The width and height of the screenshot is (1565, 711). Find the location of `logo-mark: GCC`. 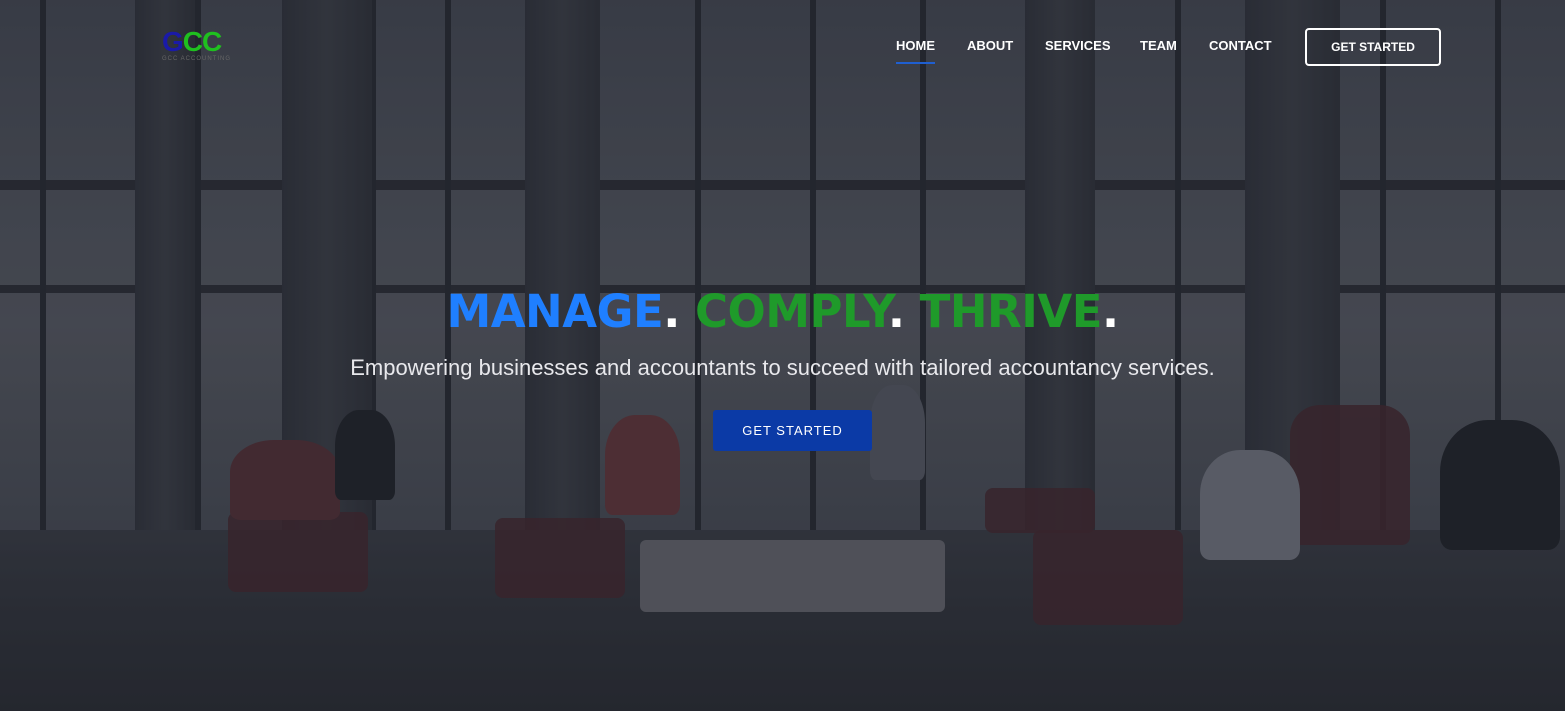

logo-mark: GCC is located at coordinates (208, 42).